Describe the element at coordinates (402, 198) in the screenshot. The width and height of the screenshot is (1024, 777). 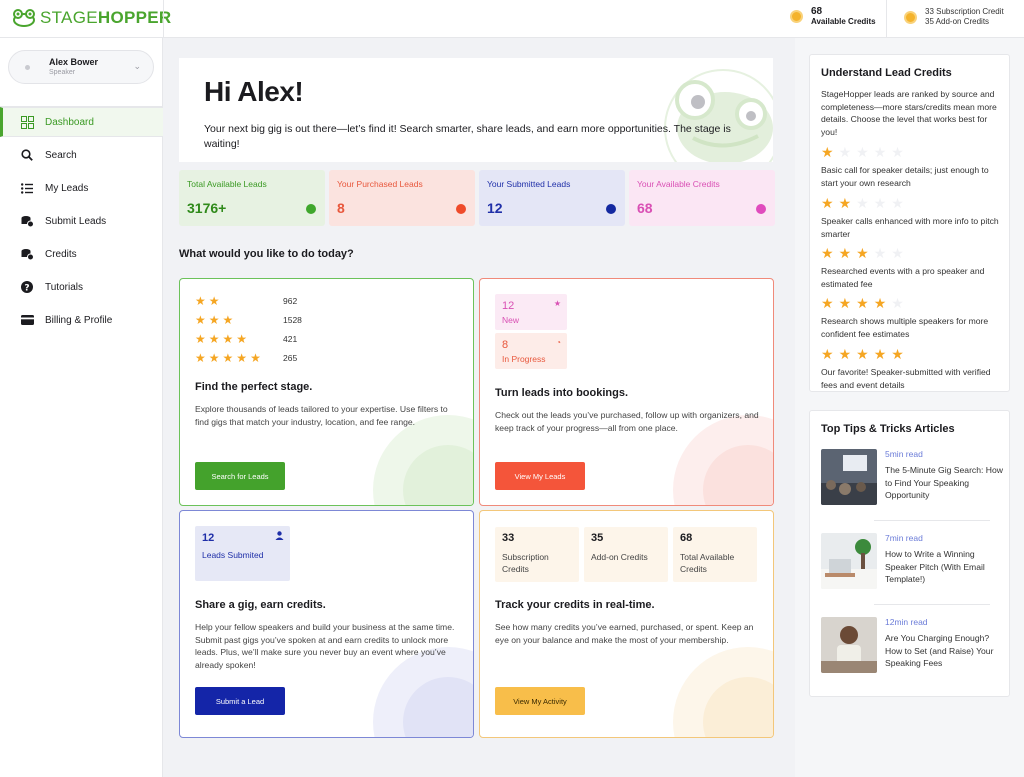
I see `stat-purchased-leads: Your Purchased Leads 8` at that location.